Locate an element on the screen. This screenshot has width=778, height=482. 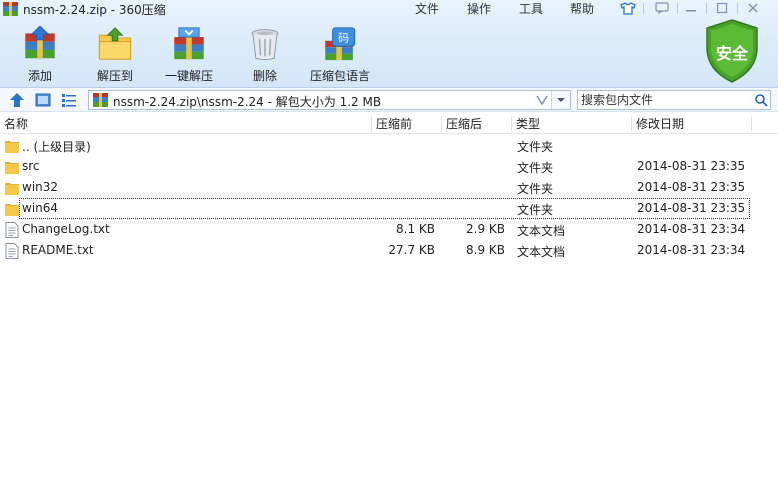
chevron-down-icon is located at coordinates (542, 100).